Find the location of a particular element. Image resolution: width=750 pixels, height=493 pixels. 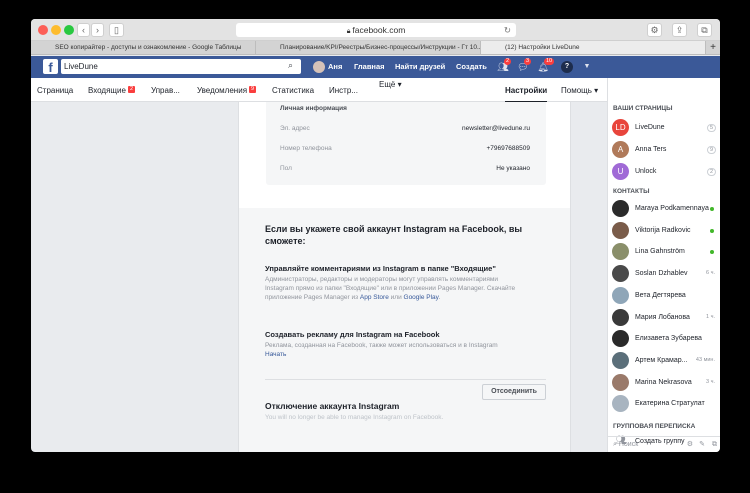

forward-icon: › is located at coordinates (97, 30).